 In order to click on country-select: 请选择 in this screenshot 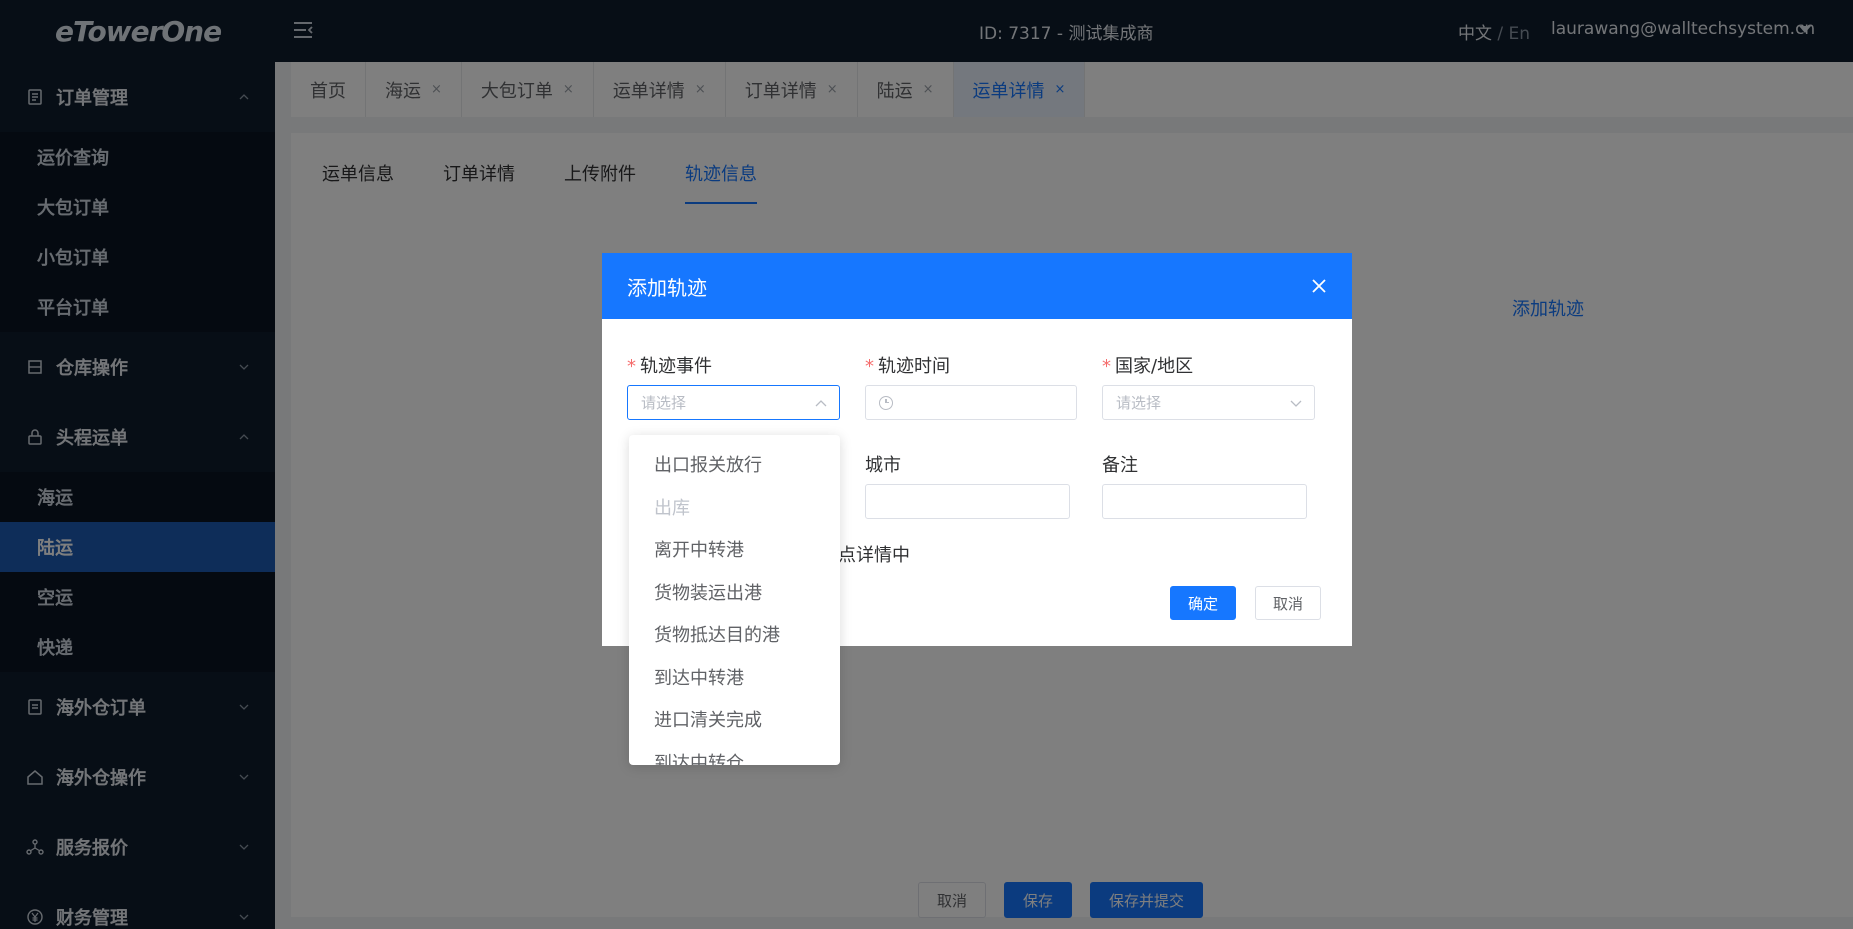, I will do `click(1208, 402)`.